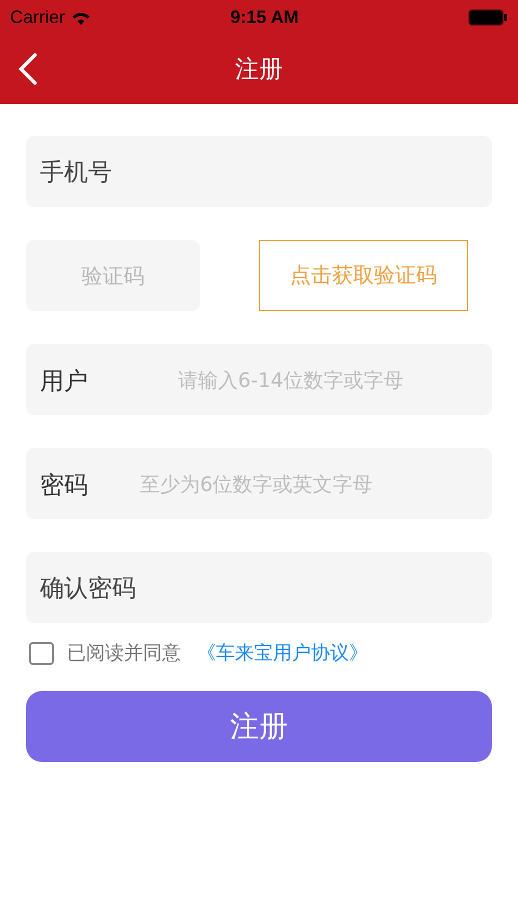 The width and height of the screenshot is (518, 920). I want to click on clock-label: 9:15 AM, so click(264, 17).